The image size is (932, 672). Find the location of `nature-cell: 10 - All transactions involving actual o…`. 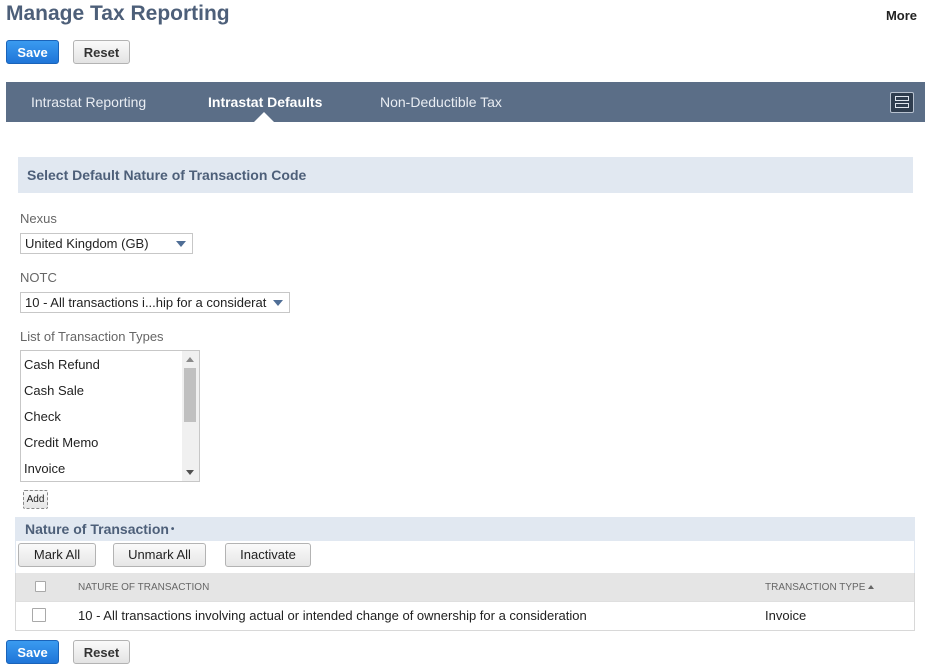

nature-cell: 10 - All transactions involving actual o… is located at coordinates (332, 615).